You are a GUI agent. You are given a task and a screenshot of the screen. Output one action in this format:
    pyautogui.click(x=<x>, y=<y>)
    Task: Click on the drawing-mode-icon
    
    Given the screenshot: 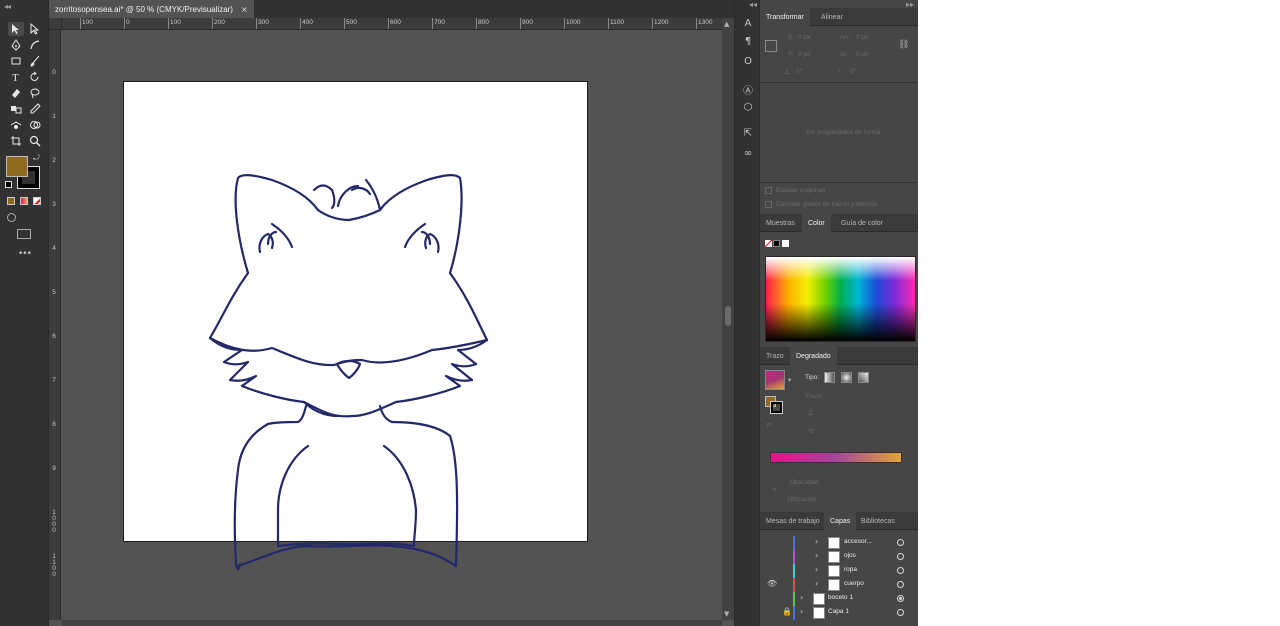 What is the action you would take?
    pyautogui.click(x=11, y=217)
    